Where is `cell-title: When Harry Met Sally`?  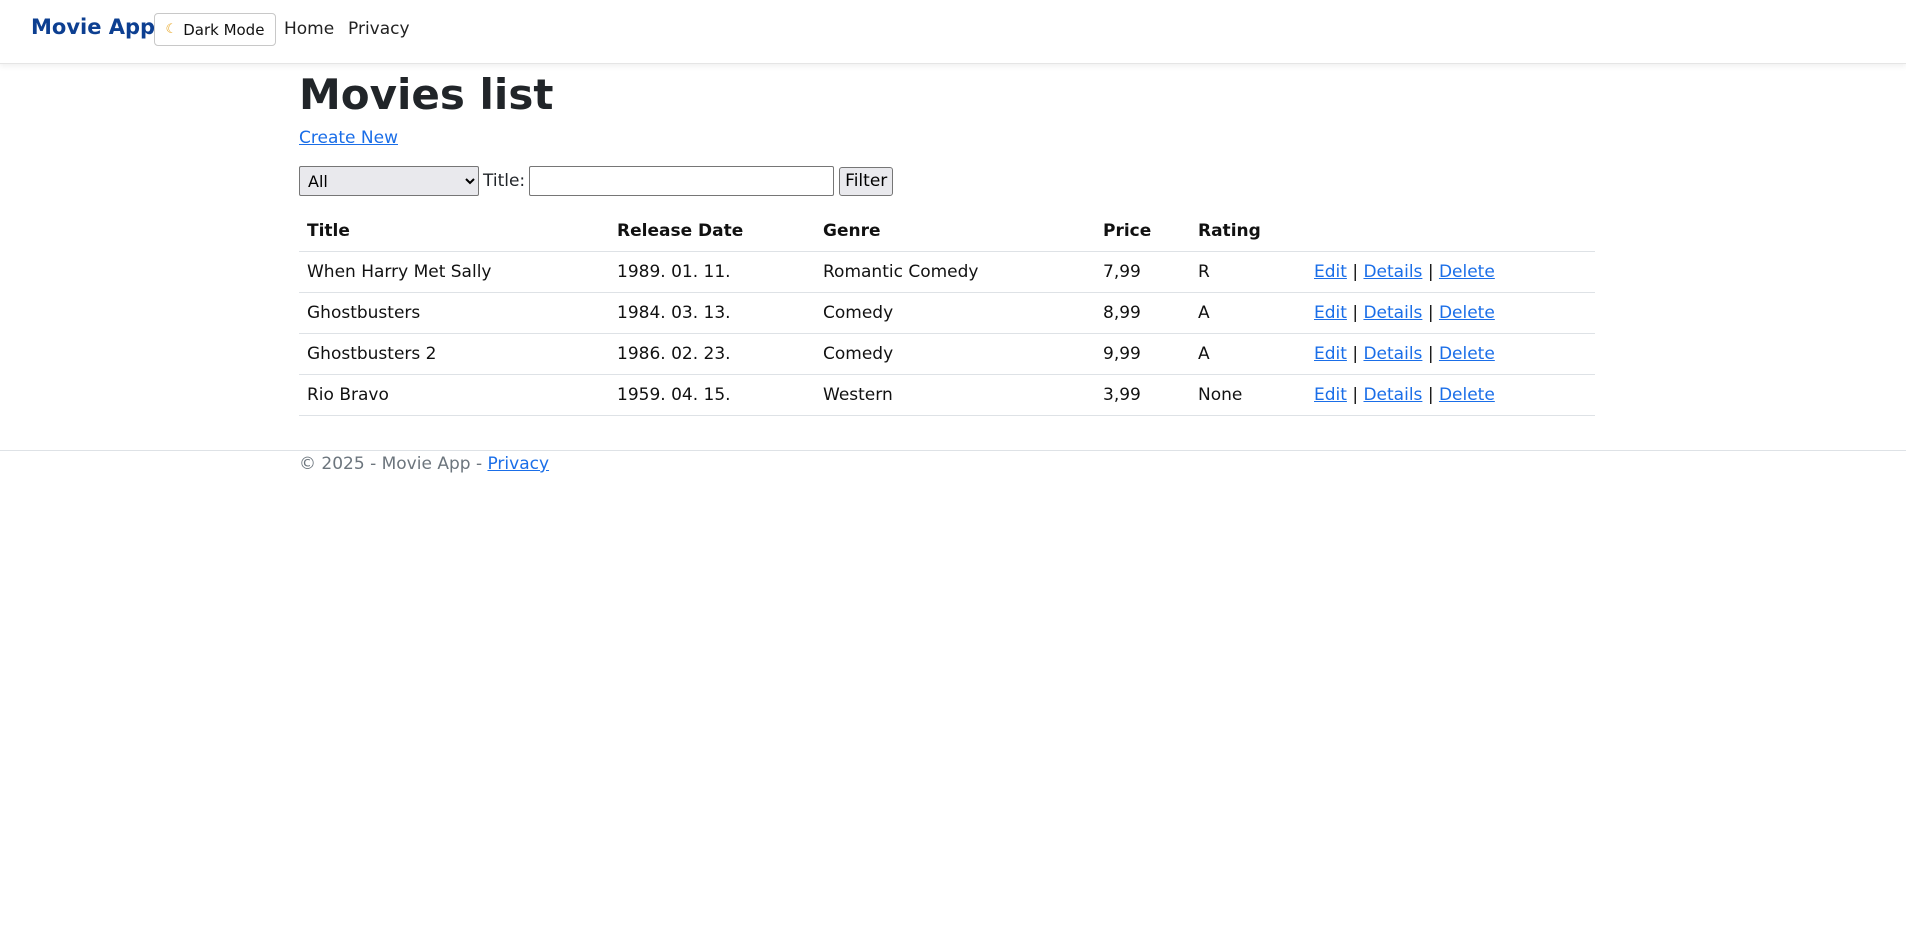 cell-title: When Harry Met Sally is located at coordinates (454, 272).